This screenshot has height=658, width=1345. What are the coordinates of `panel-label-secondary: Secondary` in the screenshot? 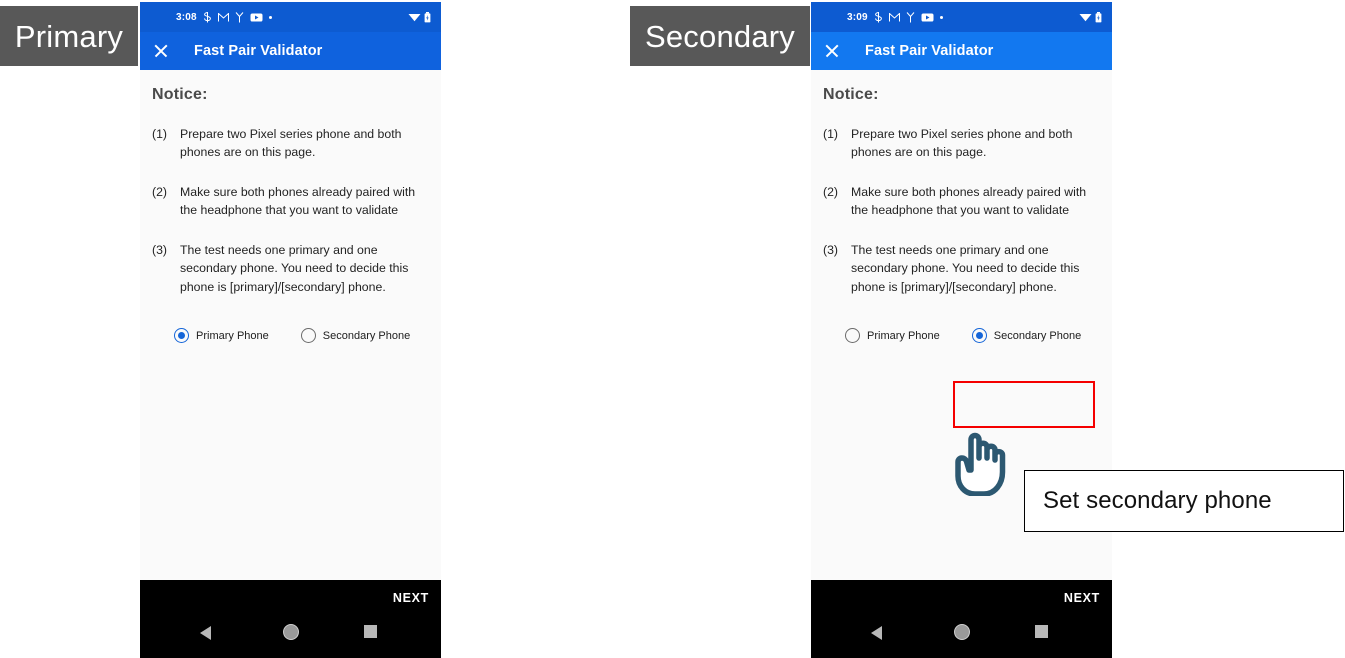 It's located at (720, 36).